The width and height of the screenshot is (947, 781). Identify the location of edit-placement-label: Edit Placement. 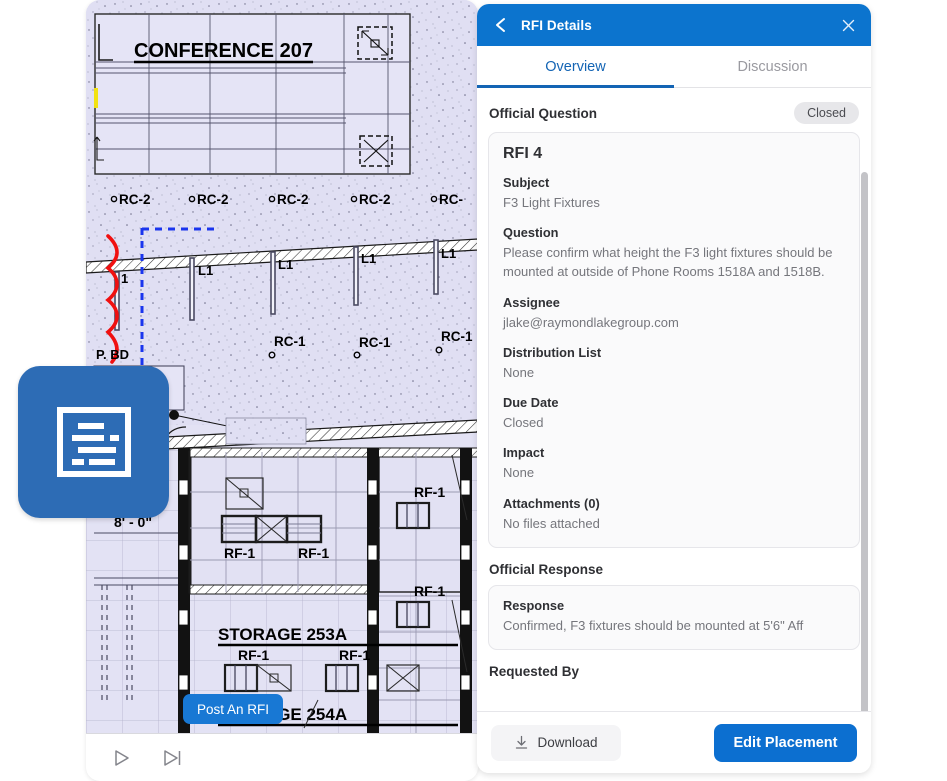
(785, 742).